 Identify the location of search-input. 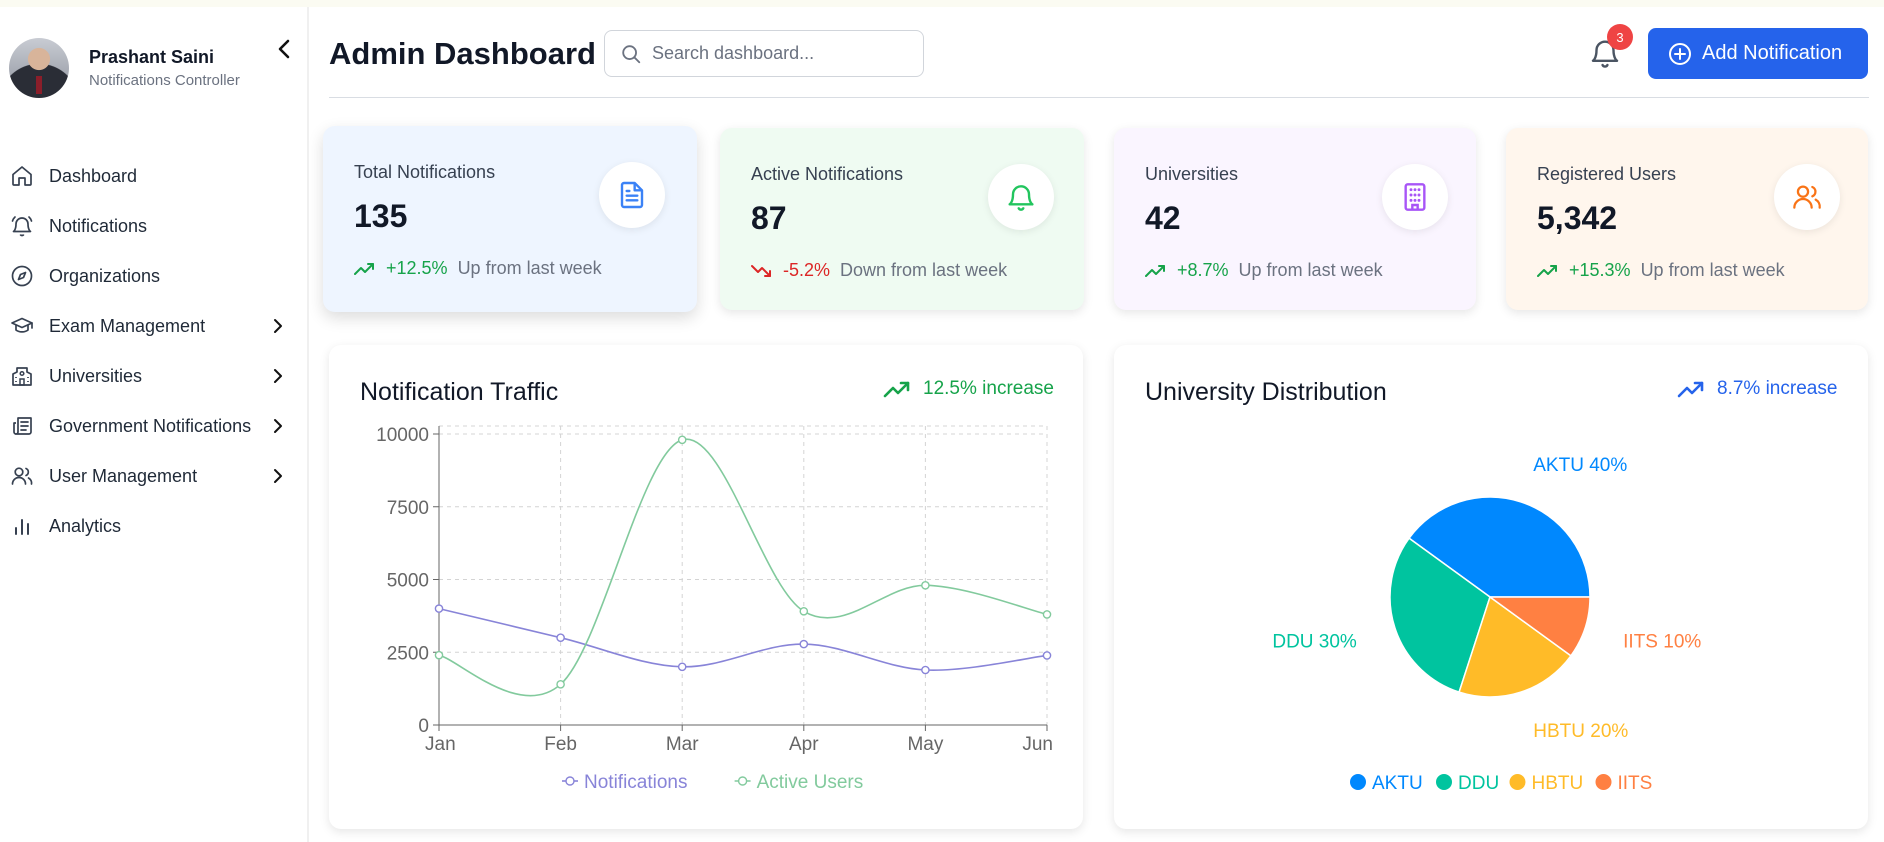
(782, 53).